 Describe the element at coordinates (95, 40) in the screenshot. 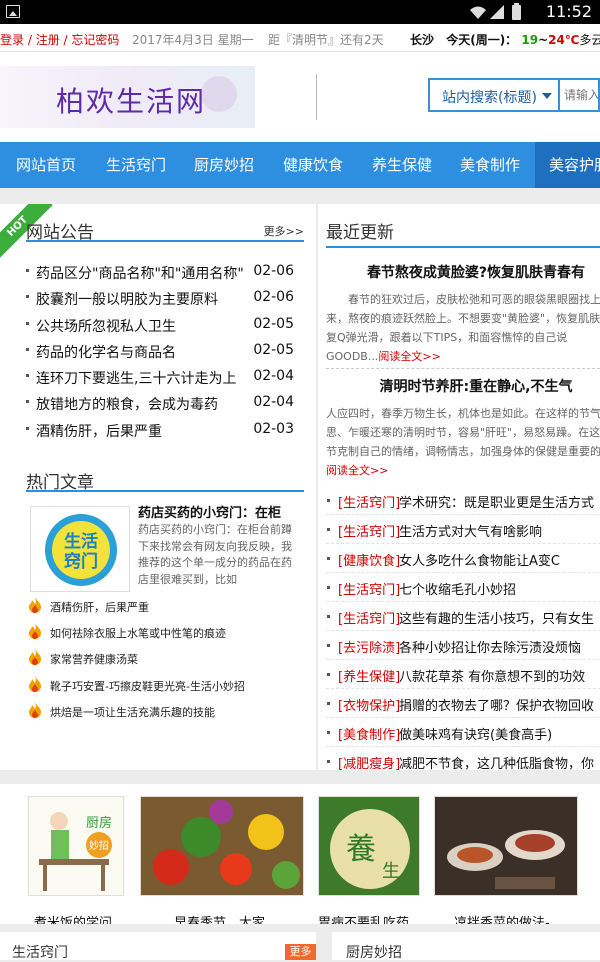

I see `forgot-password-link: 忘记密码` at that location.